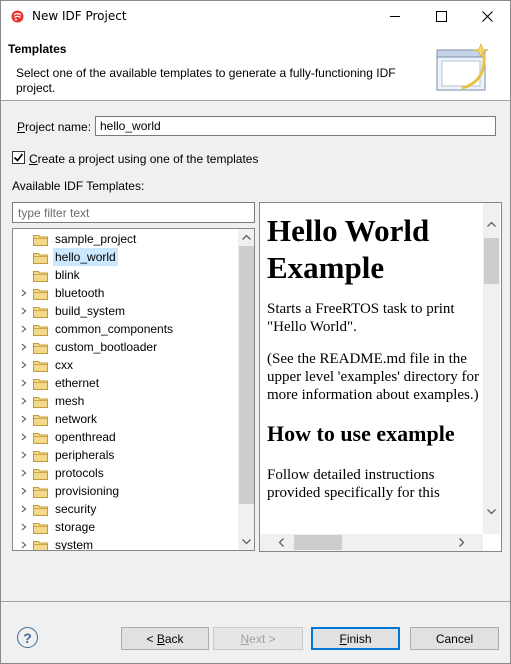 This screenshot has width=511, height=664. Describe the element at coordinates (125, 491) in the screenshot. I see `tree-item-provisioning: provisioning` at that location.